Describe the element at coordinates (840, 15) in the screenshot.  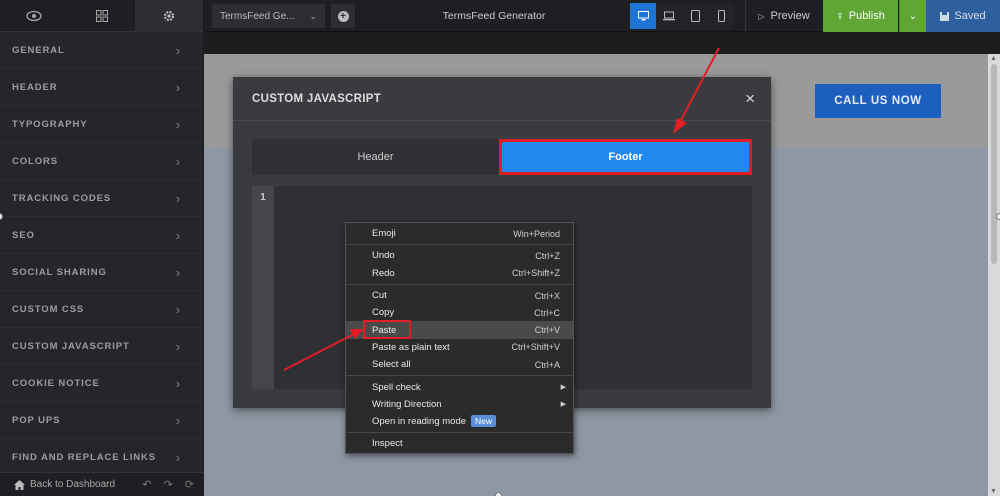
I see `upload-icon: ⇪` at that location.